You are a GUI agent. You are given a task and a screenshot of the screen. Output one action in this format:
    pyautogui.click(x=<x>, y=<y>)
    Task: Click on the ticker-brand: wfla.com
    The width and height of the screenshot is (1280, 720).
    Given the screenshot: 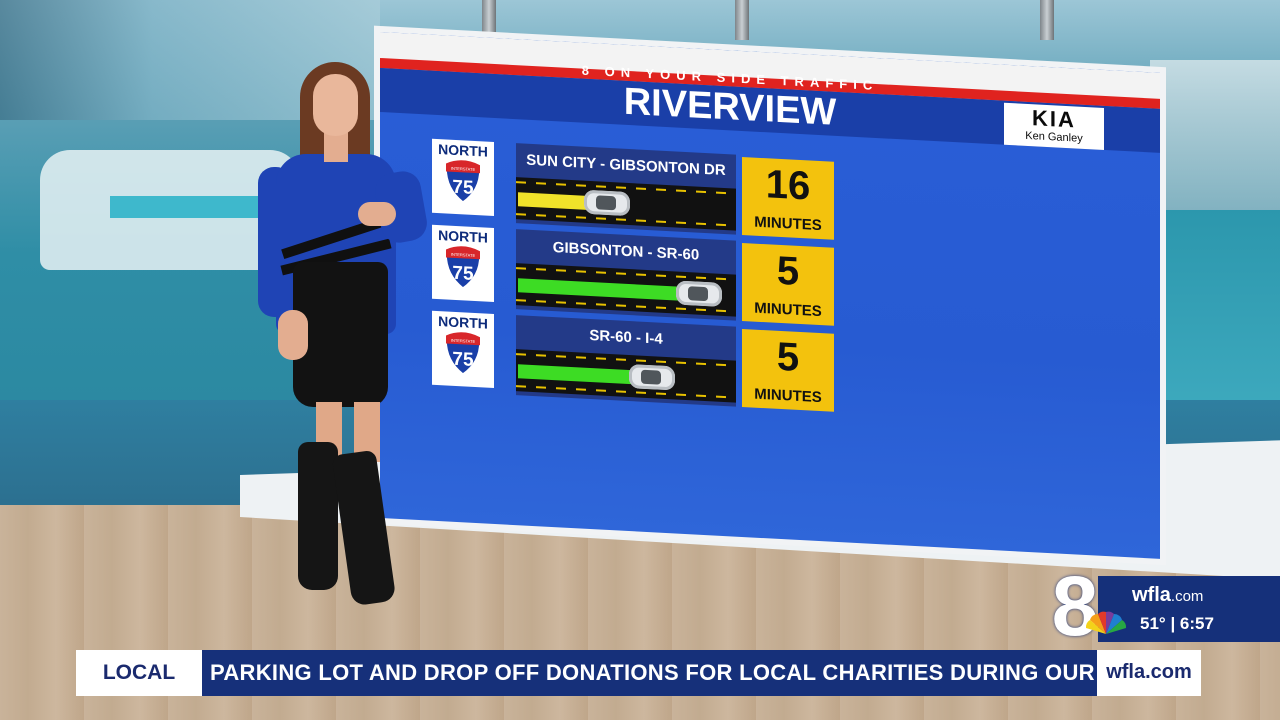 What is the action you would take?
    pyautogui.click(x=1149, y=672)
    